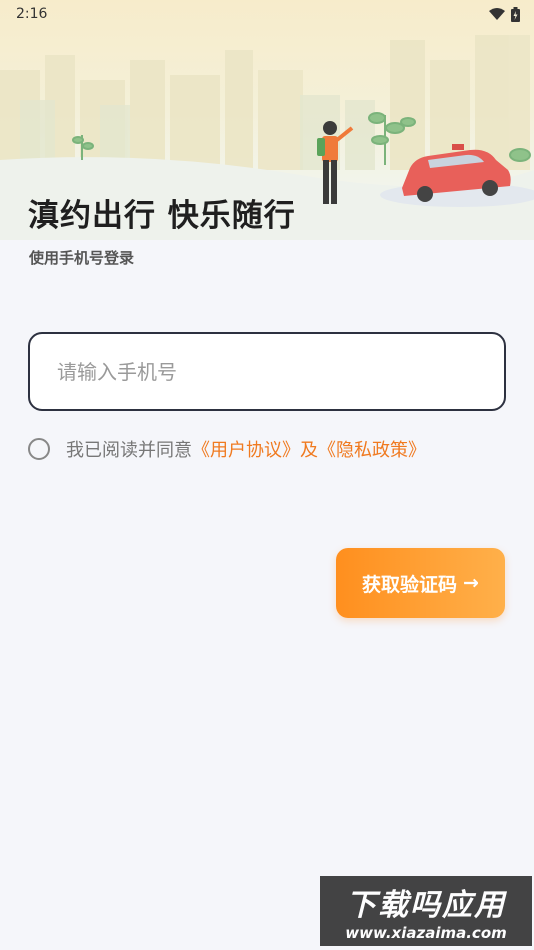 Image resolution: width=534 pixels, height=950 pixels. What do you see at coordinates (426, 933) in the screenshot?
I see `watermark-url: www.xiazaima.com` at bounding box center [426, 933].